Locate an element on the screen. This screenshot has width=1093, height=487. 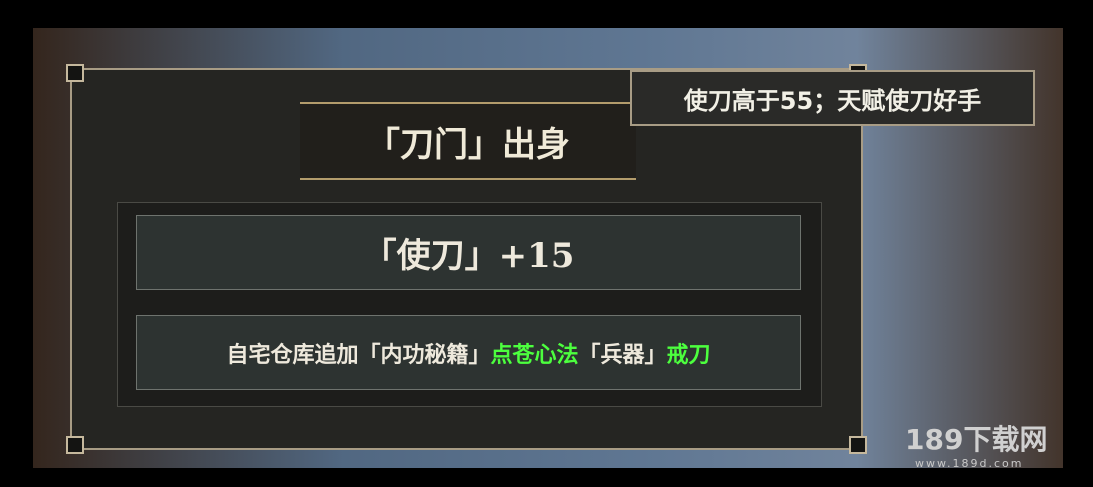
requirement-tooltip: 使刀高于55；天赋使刀好手 is located at coordinates (832, 98).